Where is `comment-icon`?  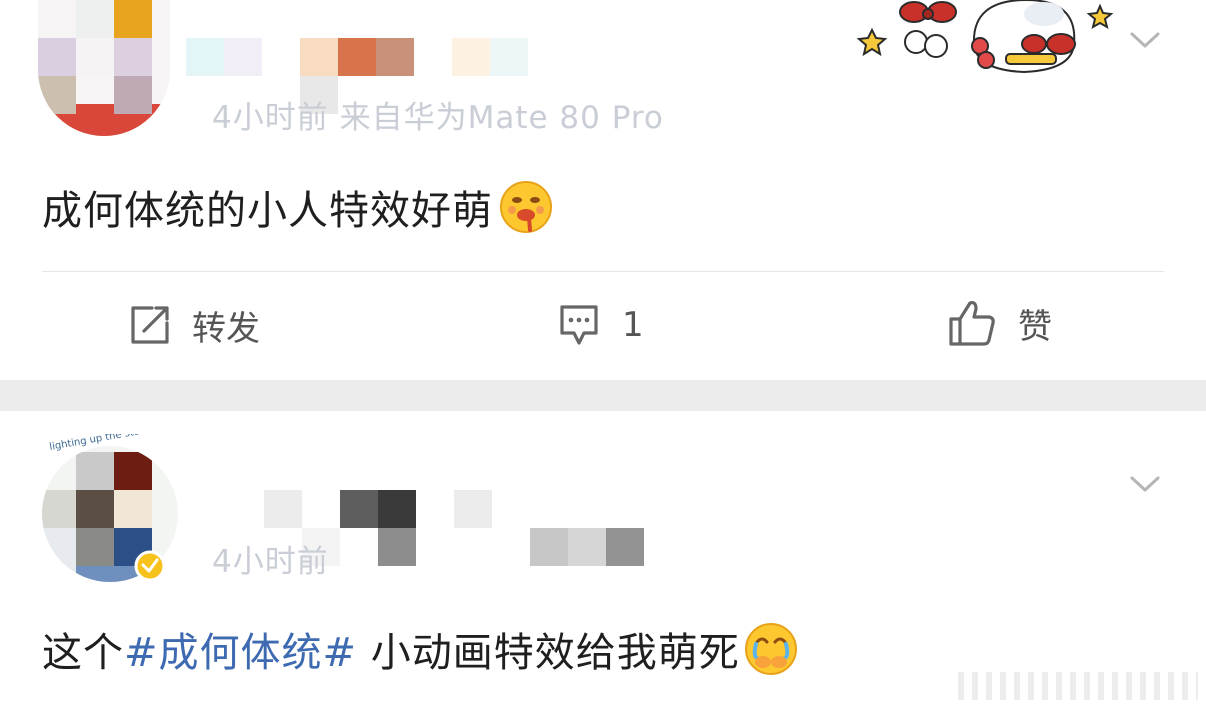
comment-icon is located at coordinates (579, 325).